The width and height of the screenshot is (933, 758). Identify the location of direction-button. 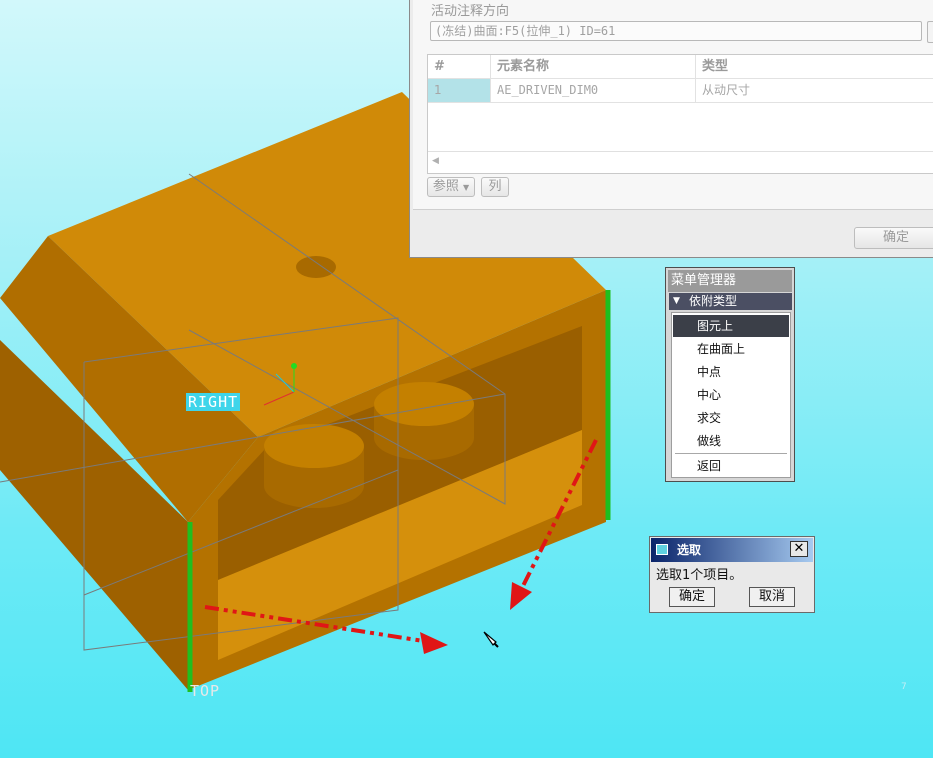
(930, 32).